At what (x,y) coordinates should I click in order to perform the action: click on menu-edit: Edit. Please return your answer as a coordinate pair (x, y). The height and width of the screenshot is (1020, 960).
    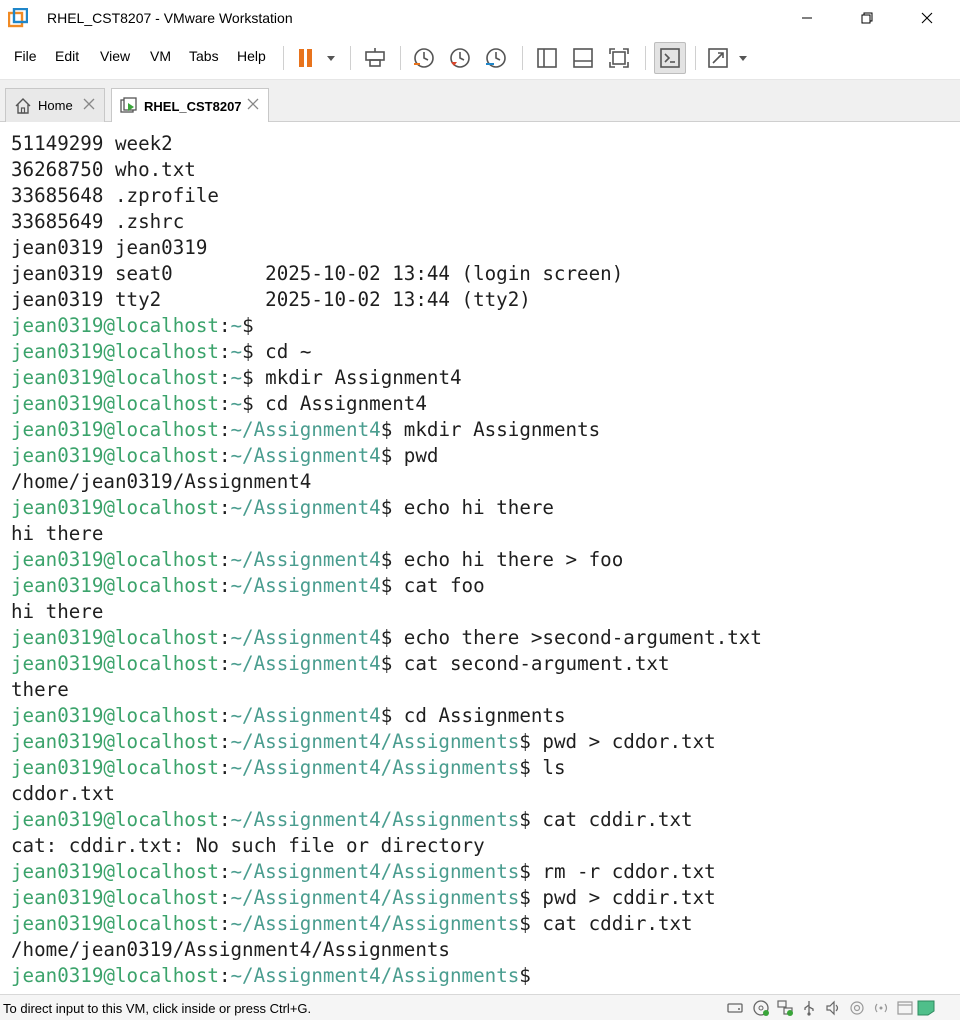
    Looking at the image, I should click on (67, 56).